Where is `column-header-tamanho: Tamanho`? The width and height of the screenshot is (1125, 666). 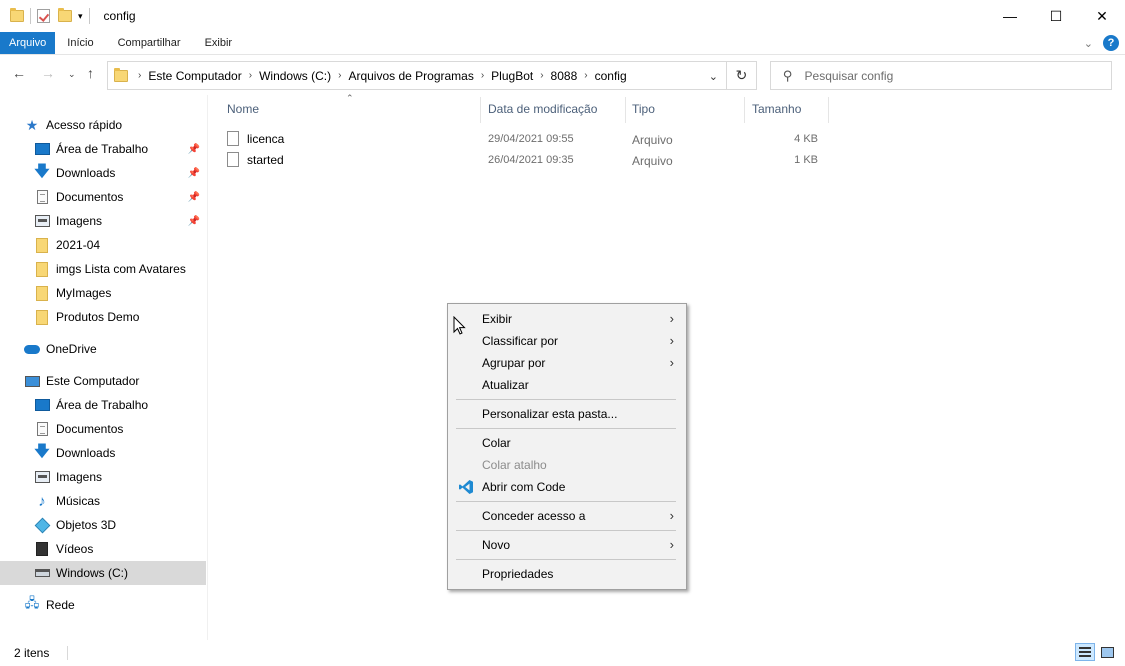
column-header-tamanho: Tamanho is located at coordinates (776, 109).